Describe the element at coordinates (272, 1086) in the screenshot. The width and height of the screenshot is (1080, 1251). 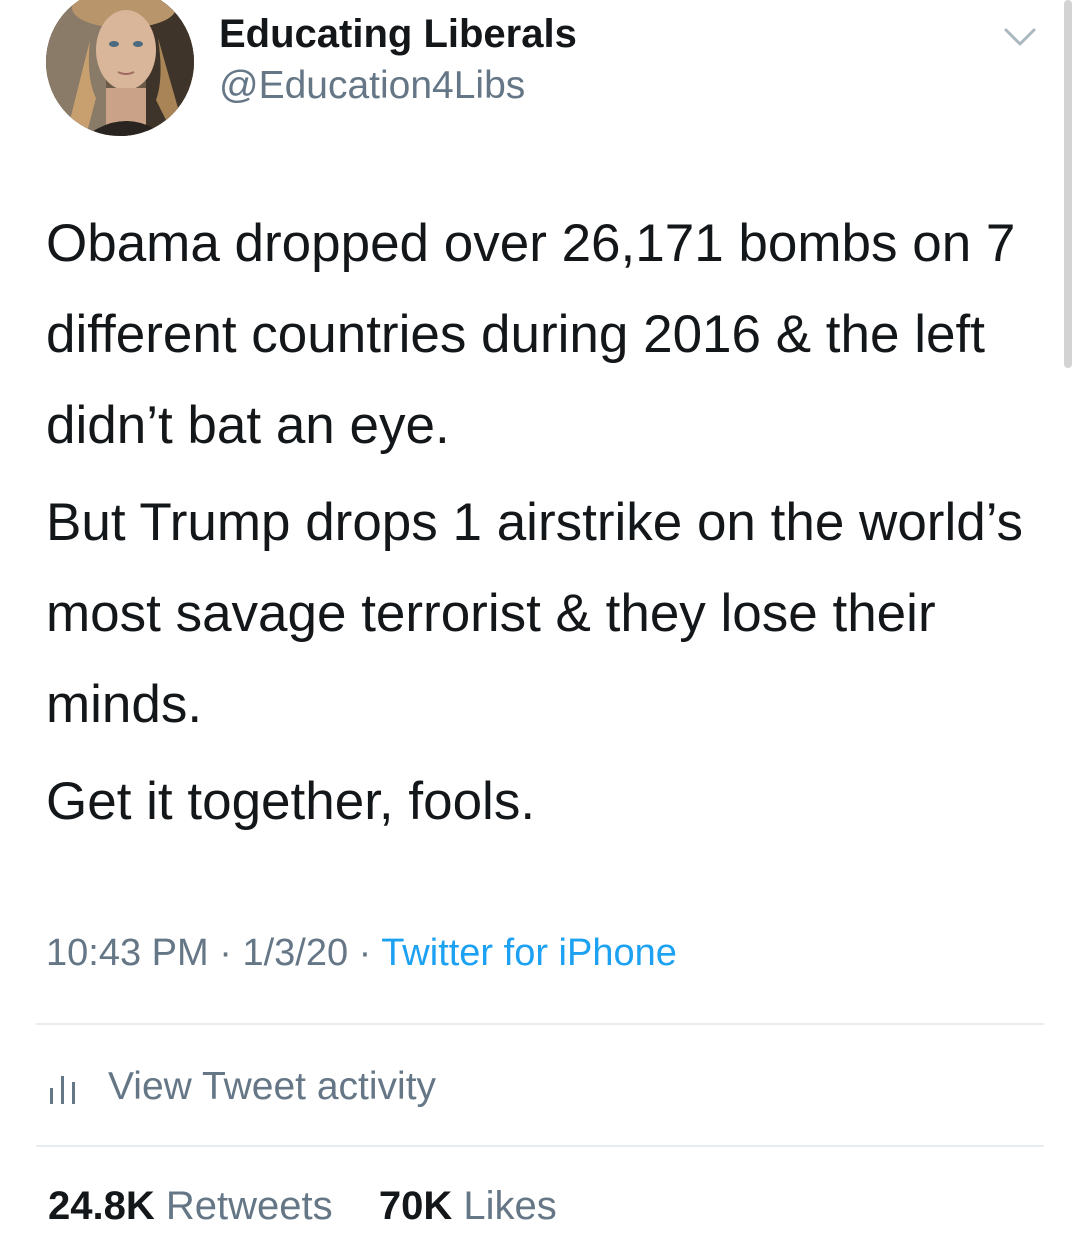
I see `activity-label: View Tweet activity` at that location.